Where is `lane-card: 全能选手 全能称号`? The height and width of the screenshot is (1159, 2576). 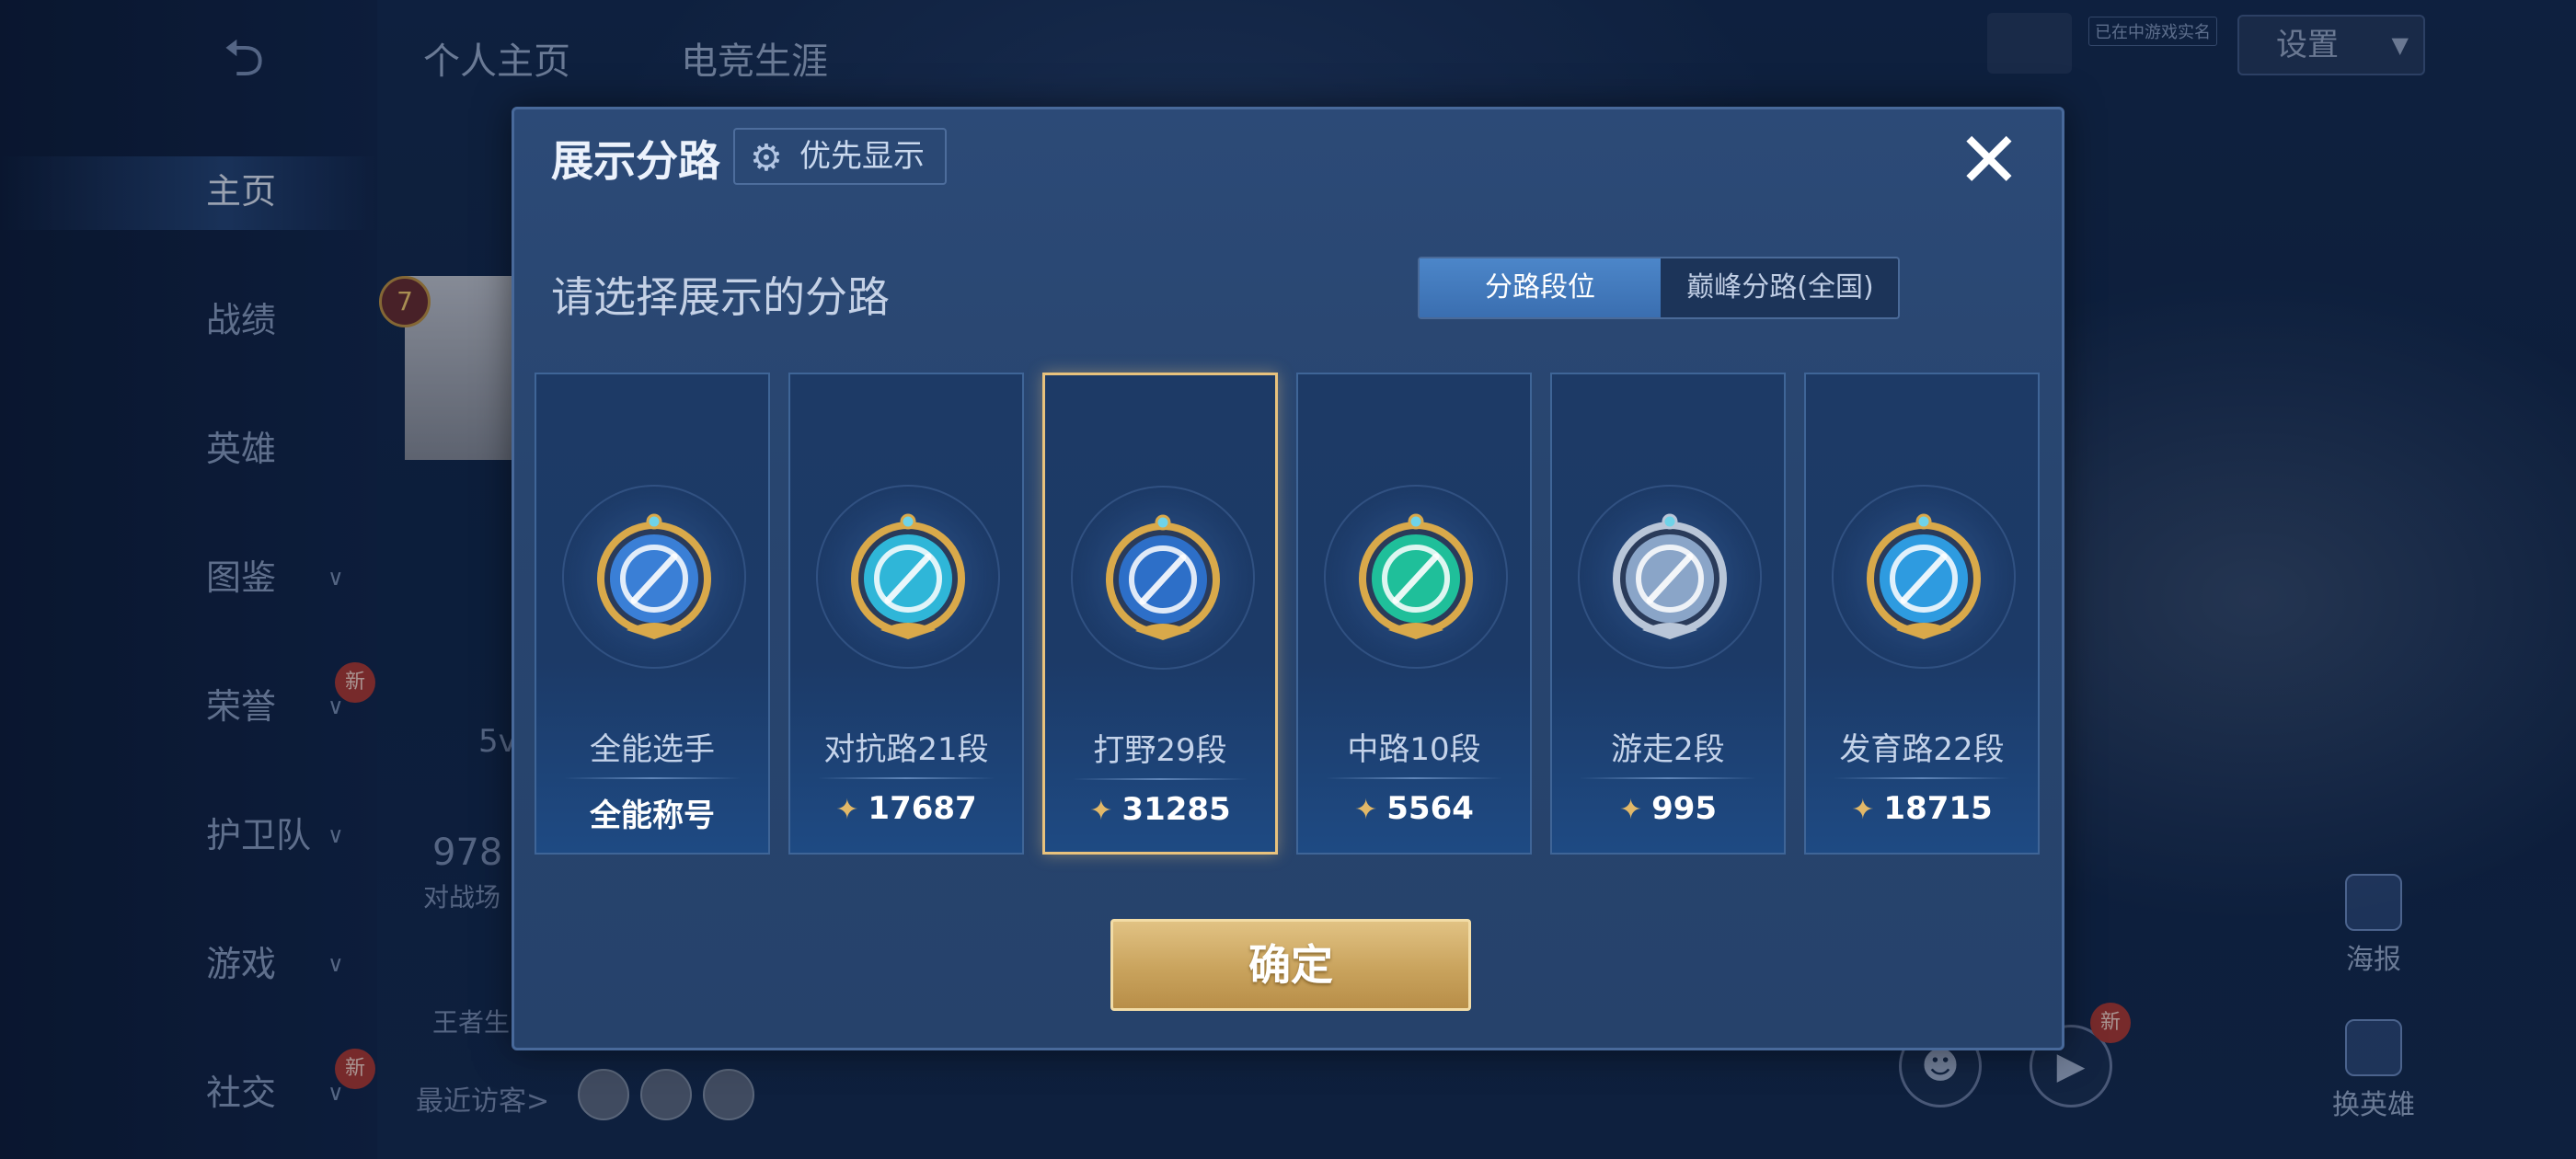
lane-card: 全能选手 全能称号 is located at coordinates (652, 614).